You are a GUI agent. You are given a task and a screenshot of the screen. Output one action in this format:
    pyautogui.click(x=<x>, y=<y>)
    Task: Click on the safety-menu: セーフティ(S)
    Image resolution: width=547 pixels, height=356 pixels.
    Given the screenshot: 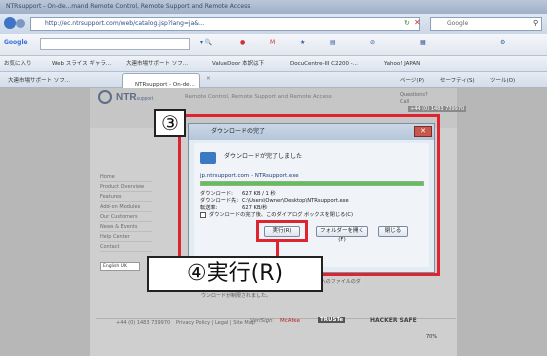 What is the action you would take?
    pyautogui.click(x=457, y=80)
    